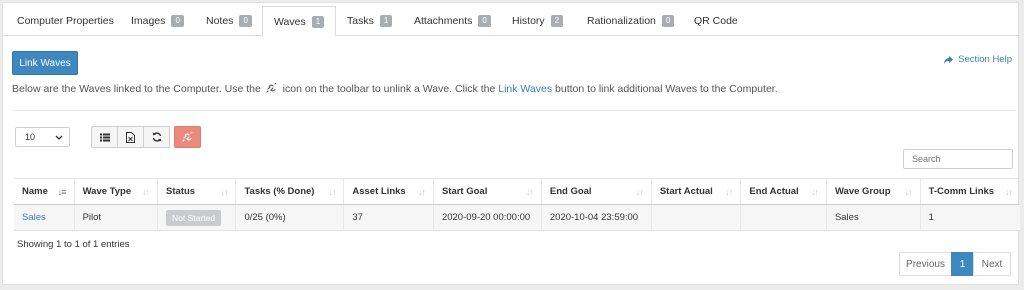  Describe the element at coordinates (783, 217) in the screenshot. I see `cell-end-actual` at that location.